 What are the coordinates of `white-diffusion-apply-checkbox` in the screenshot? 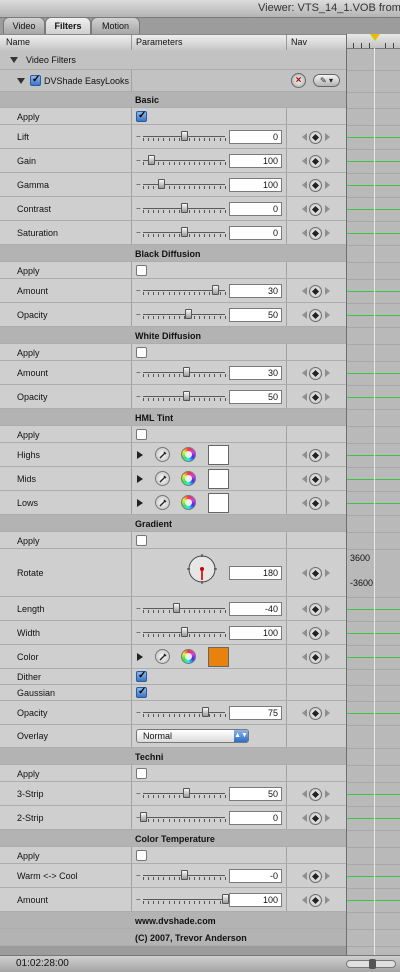 It's located at (141, 352).